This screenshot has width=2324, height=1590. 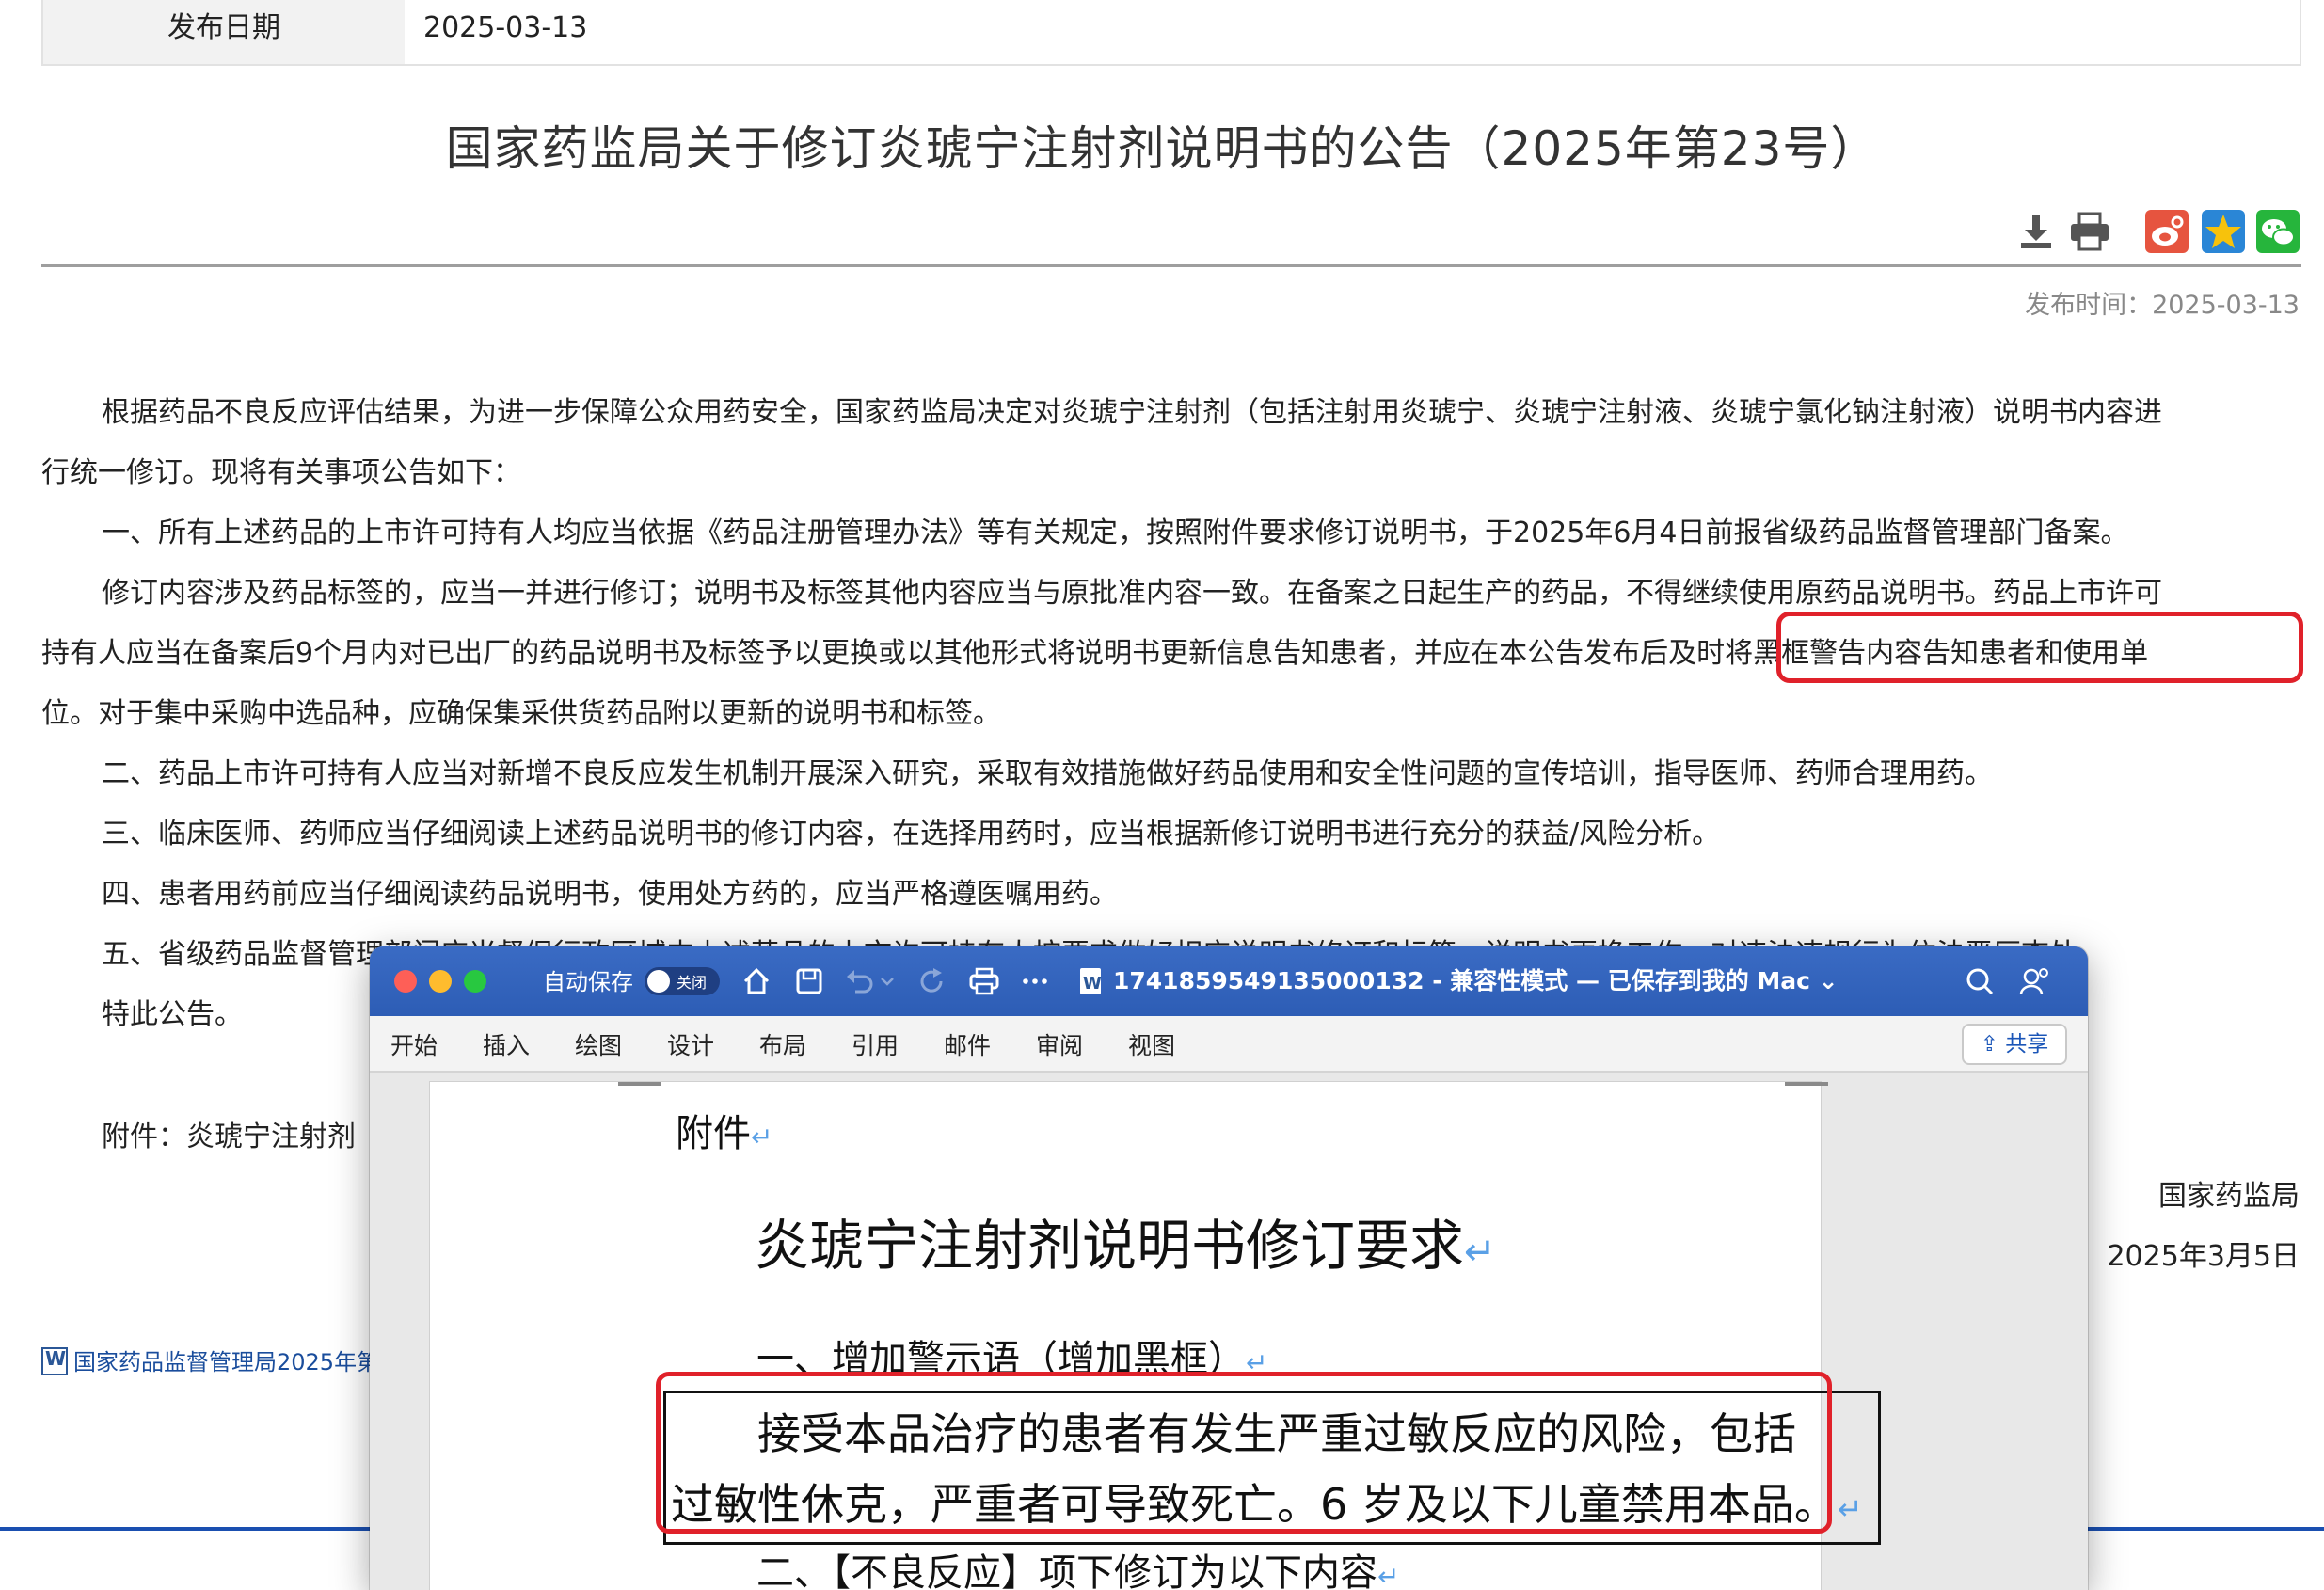 I want to click on autosave-label: 自动保存, so click(x=588, y=982).